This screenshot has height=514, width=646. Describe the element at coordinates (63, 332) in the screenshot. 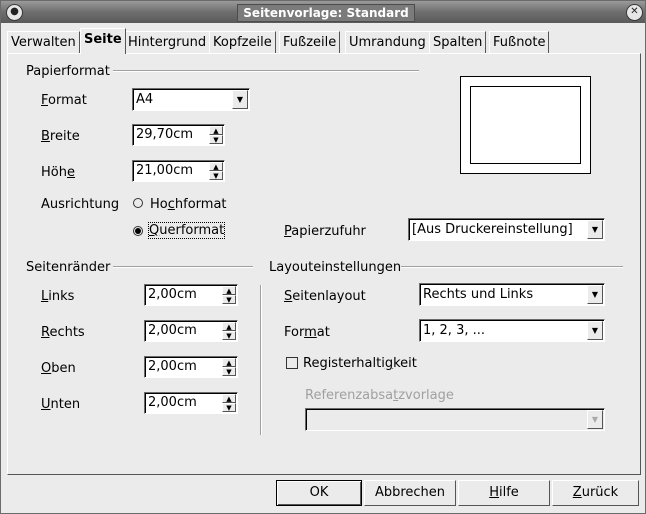

I see `margin-right-label: Rechts` at that location.